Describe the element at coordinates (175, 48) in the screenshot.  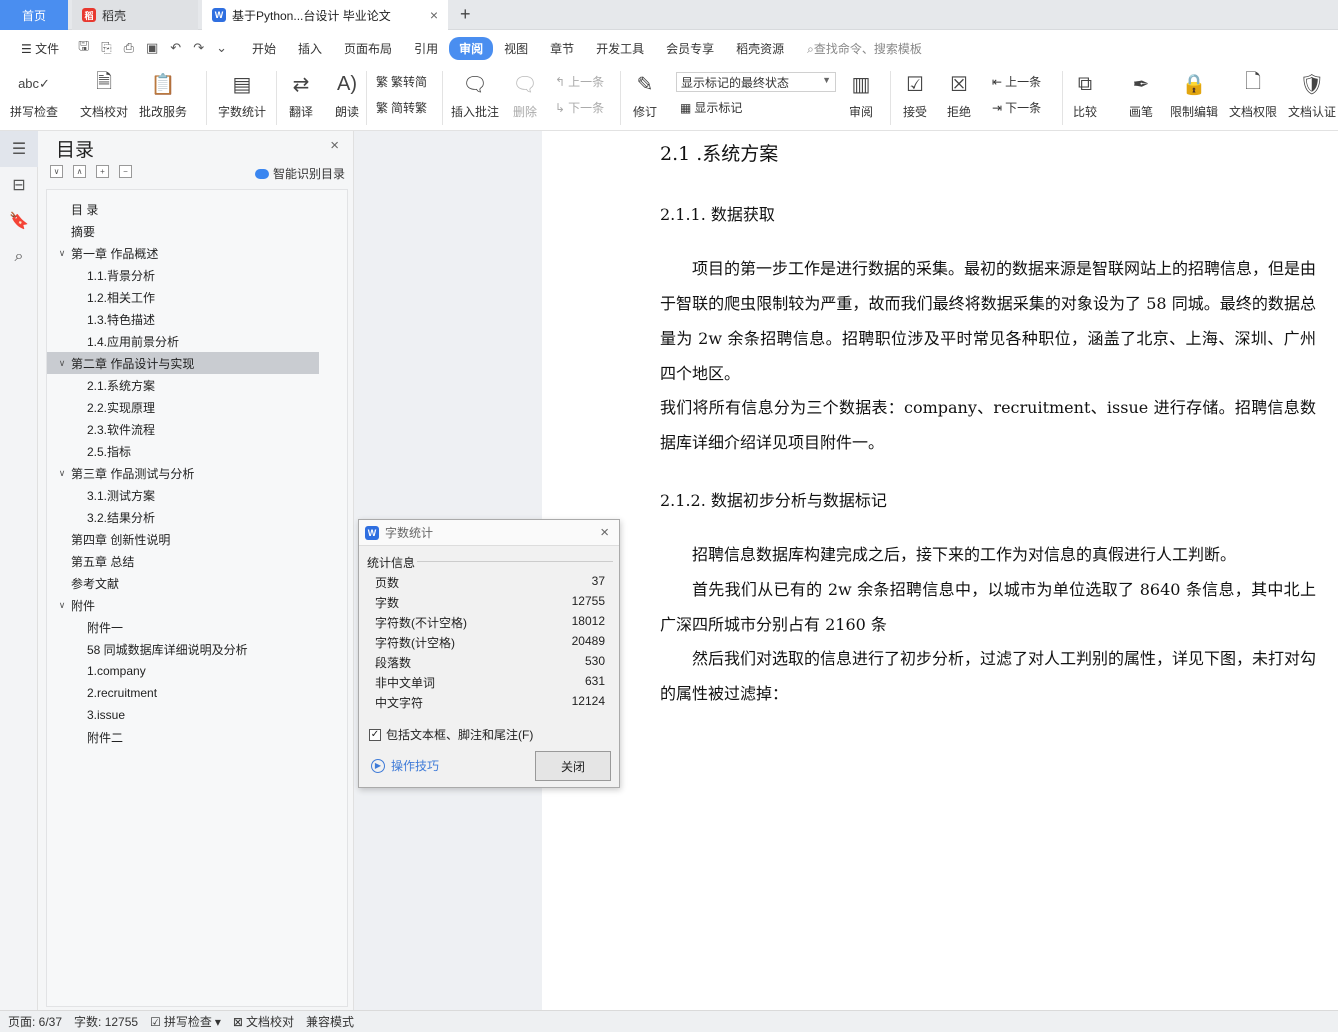
I see `undo-icon: ↶` at that location.